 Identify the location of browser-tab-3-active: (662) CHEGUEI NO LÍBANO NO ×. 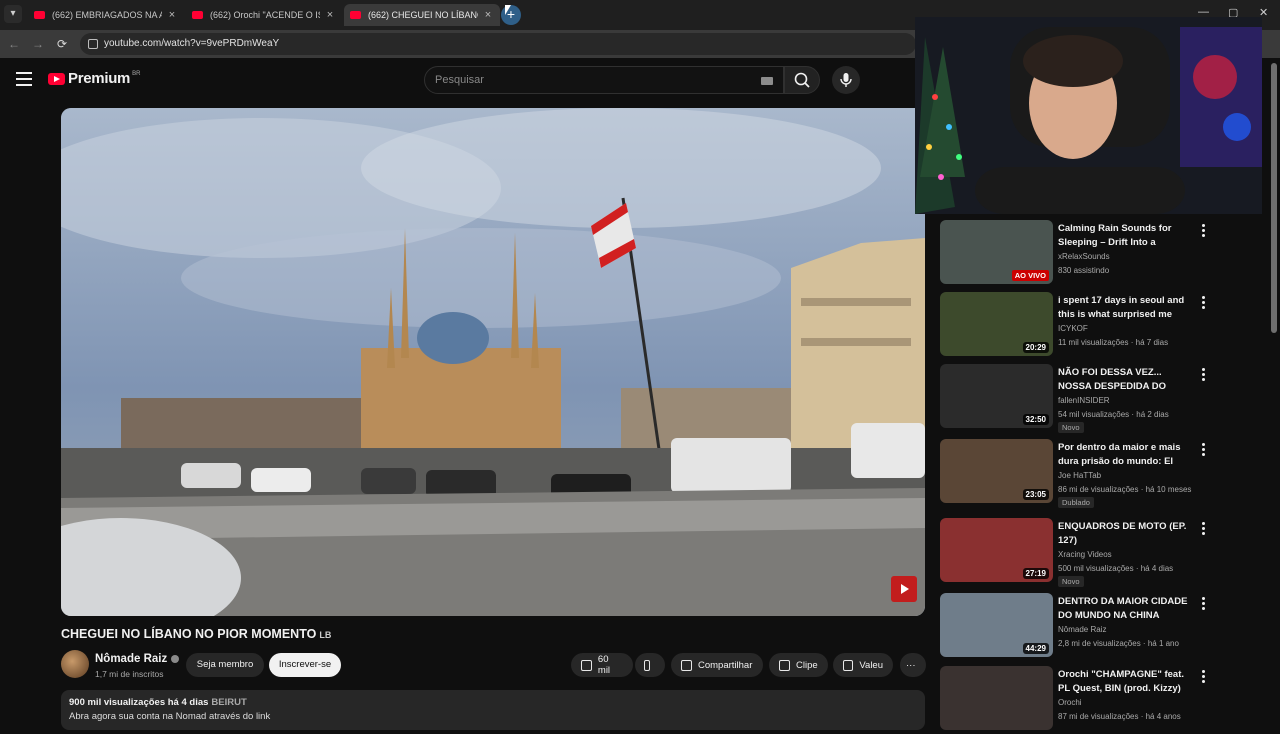
(422, 15).